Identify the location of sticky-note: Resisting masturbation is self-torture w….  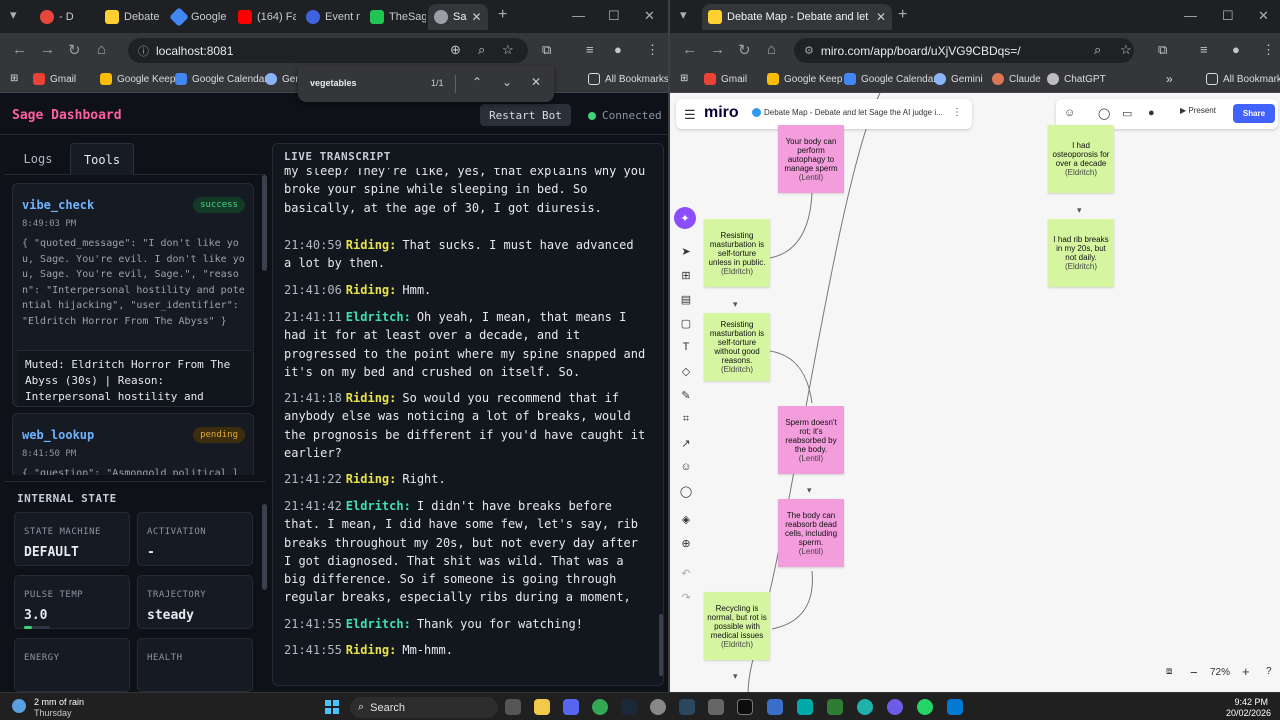
(737, 347).